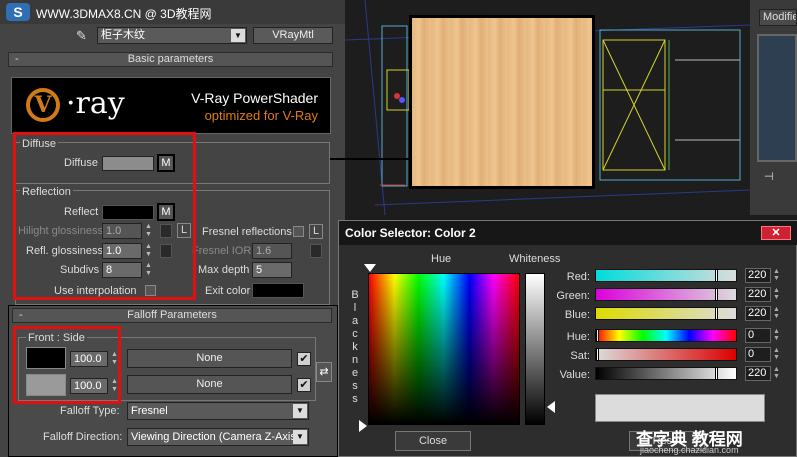 The width and height of the screenshot is (797, 457). I want to click on rollout-title: Basic parameters, so click(170, 59).